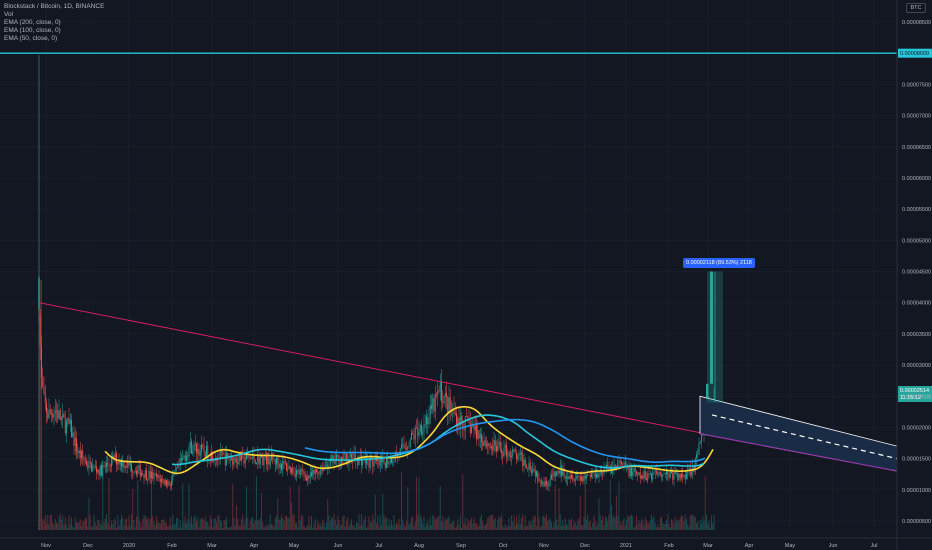 Image resolution: width=932 pixels, height=550 pixels. What do you see at coordinates (916, 522) in the screenshot?
I see `price-tick-label: 0.00000500` at bounding box center [916, 522].